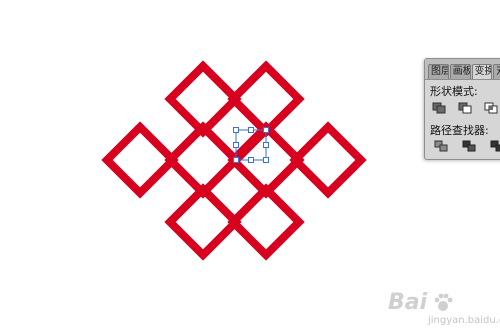  Describe the element at coordinates (443, 302) in the screenshot. I see `paw-icon` at that location.